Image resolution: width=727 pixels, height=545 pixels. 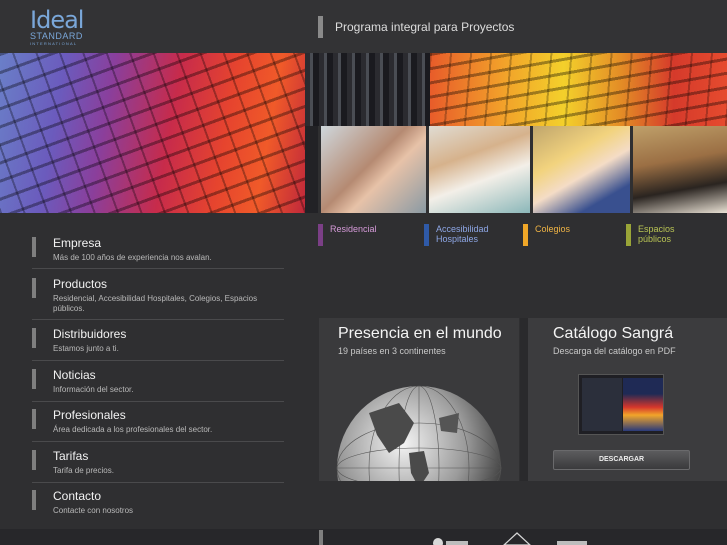 I want to click on catalog-subtitle: Descarga del catálogo en PDF, so click(x=614, y=351).